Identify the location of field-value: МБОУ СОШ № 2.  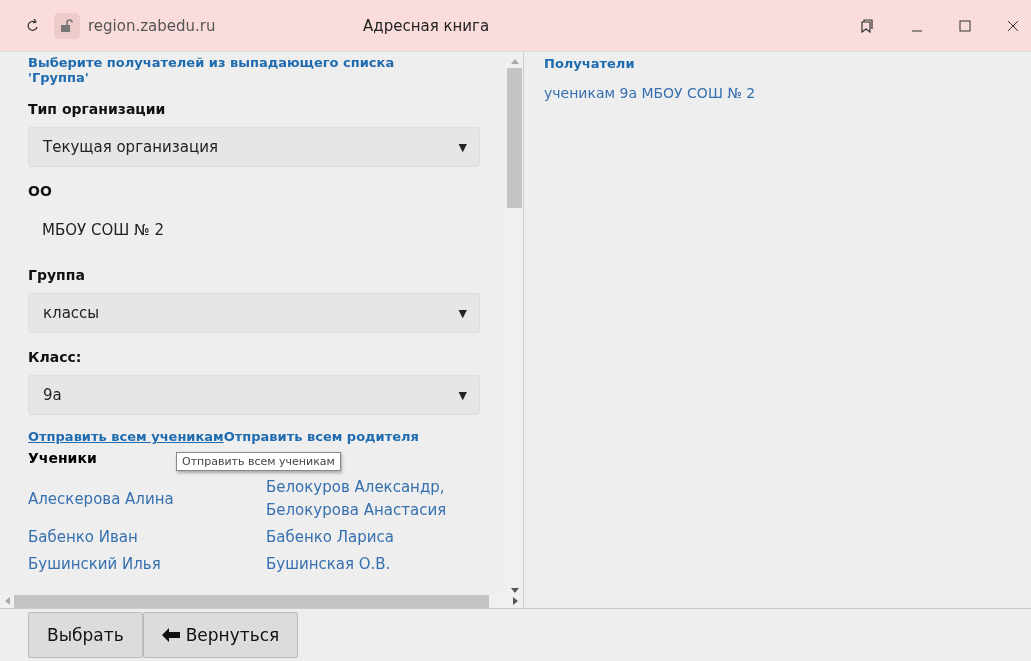
(103, 230).